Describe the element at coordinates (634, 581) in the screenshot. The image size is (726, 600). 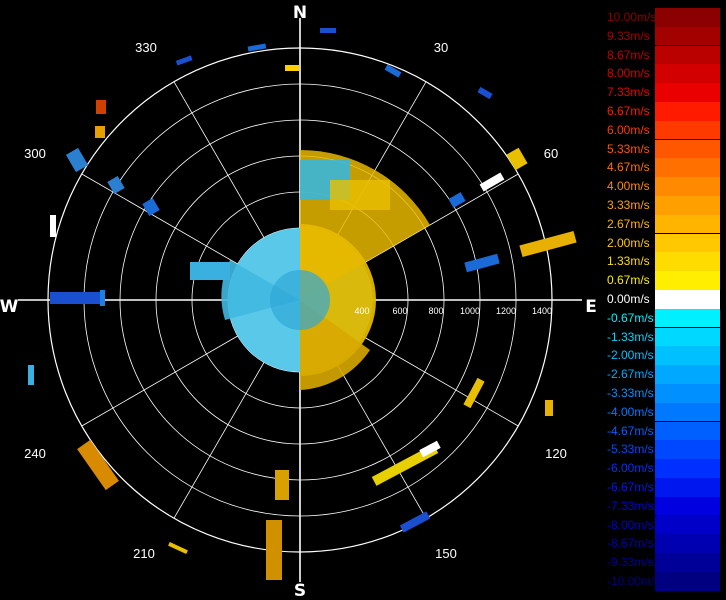
I see `legend-label: -10.00m/s` at that location.